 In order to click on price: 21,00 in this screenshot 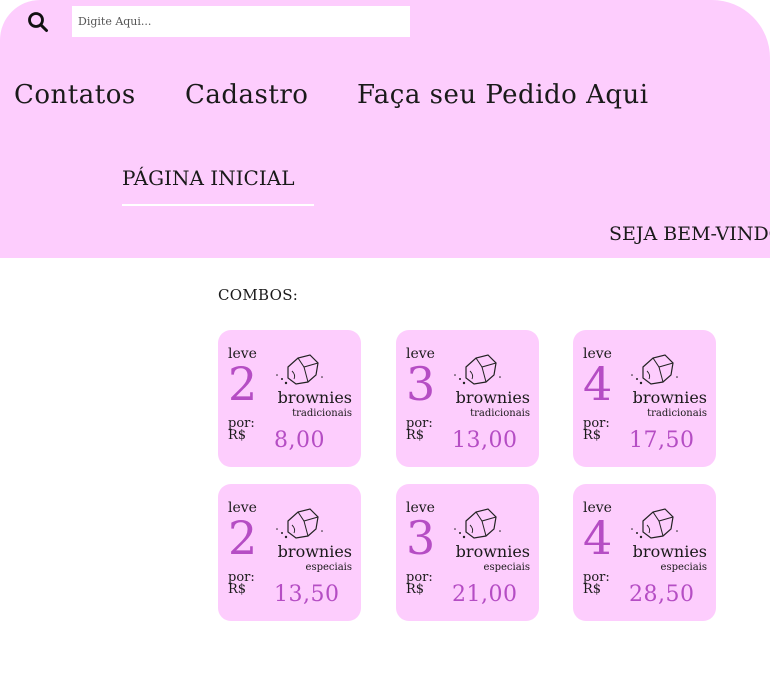, I will do `click(485, 594)`.